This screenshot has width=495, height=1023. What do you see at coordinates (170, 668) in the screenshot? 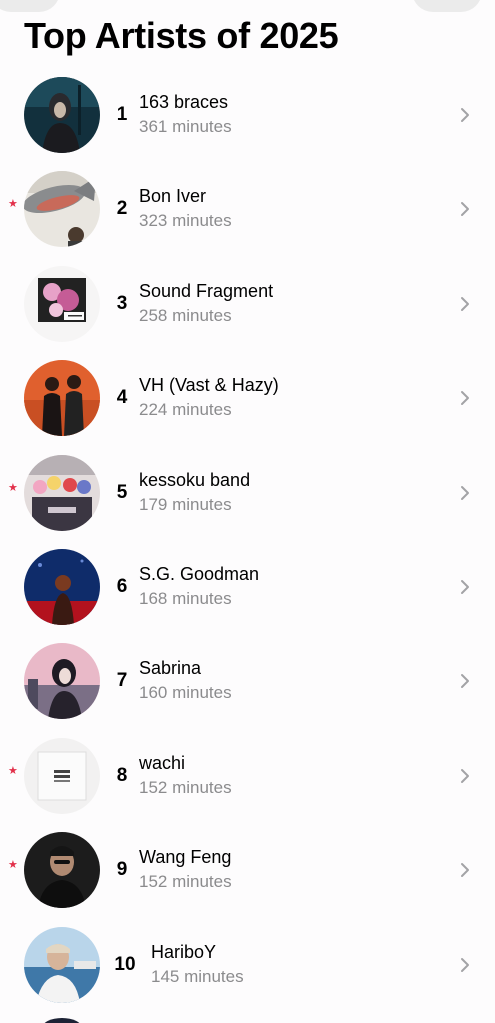
I see `artist-name: Sabrina` at bounding box center [170, 668].